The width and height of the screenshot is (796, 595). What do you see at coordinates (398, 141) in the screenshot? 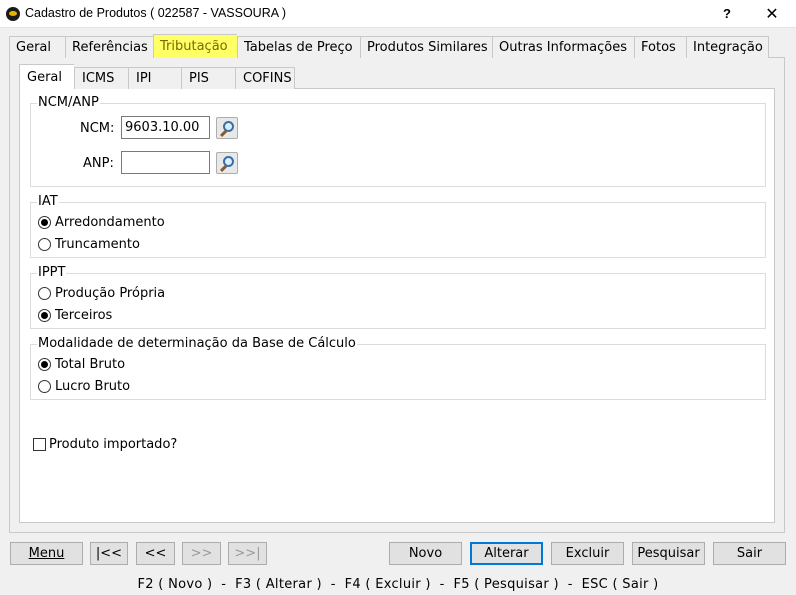
I see `ncm-anp-group: NCM/ANP NCM: ANP:` at bounding box center [398, 141].